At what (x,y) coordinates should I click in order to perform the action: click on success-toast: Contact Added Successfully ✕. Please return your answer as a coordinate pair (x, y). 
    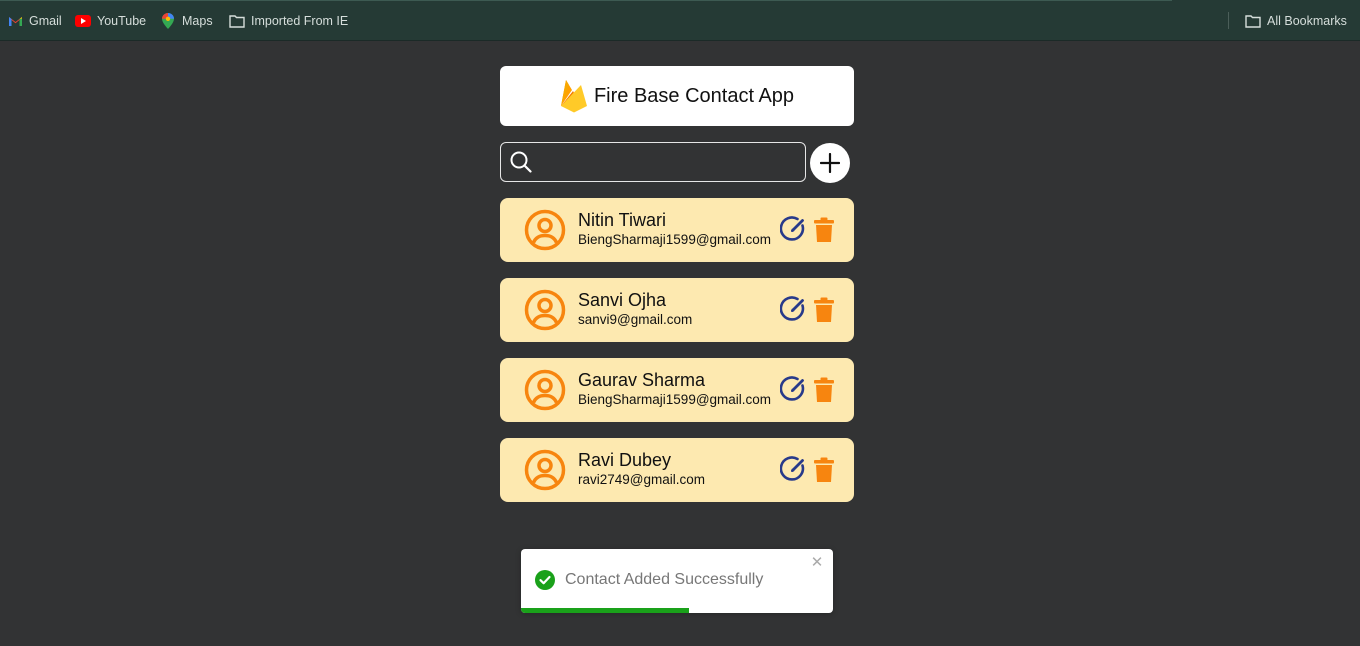
    Looking at the image, I should click on (677, 581).